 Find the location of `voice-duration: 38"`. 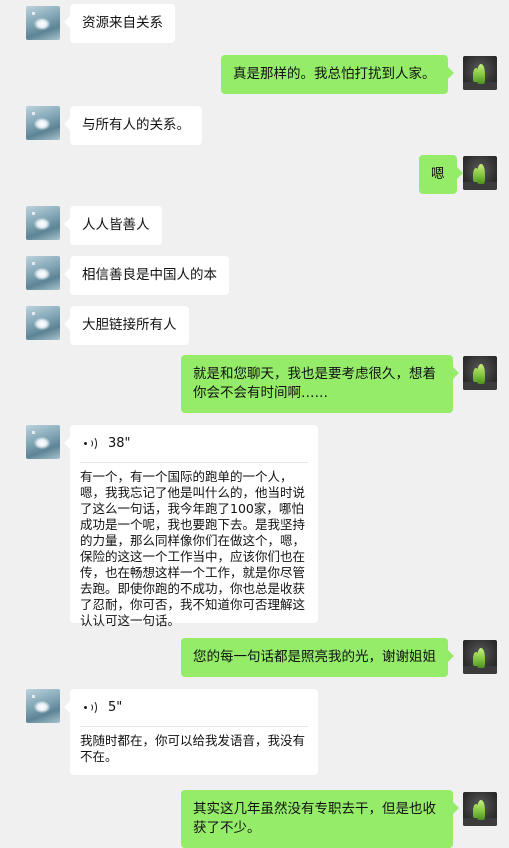

voice-duration: 38" is located at coordinates (119, 443).